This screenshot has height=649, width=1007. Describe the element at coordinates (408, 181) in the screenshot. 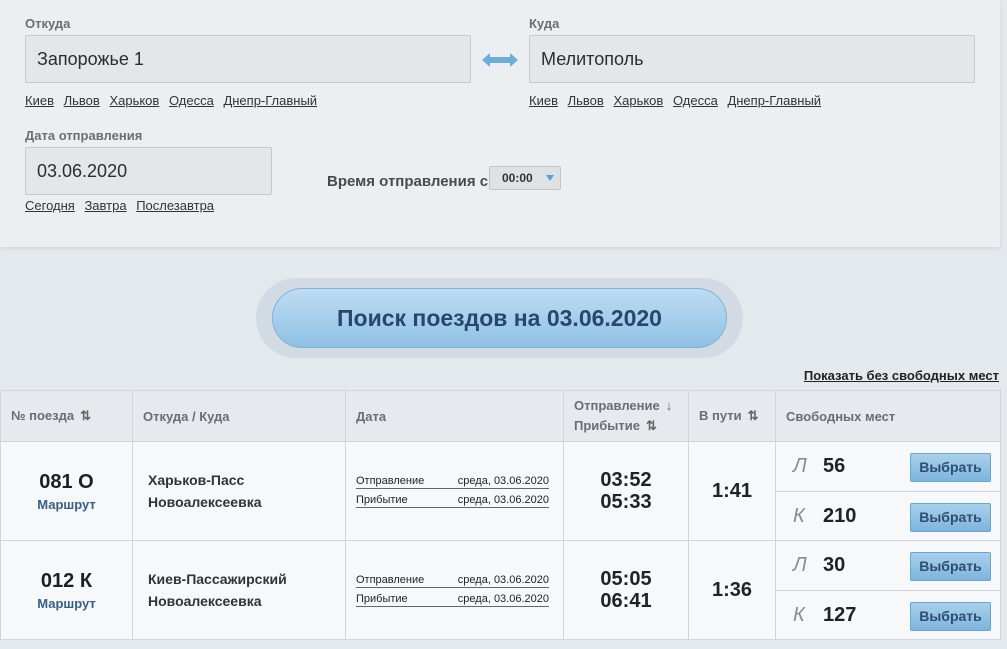

I see `departure-time-label: Время отправления с` at that location.